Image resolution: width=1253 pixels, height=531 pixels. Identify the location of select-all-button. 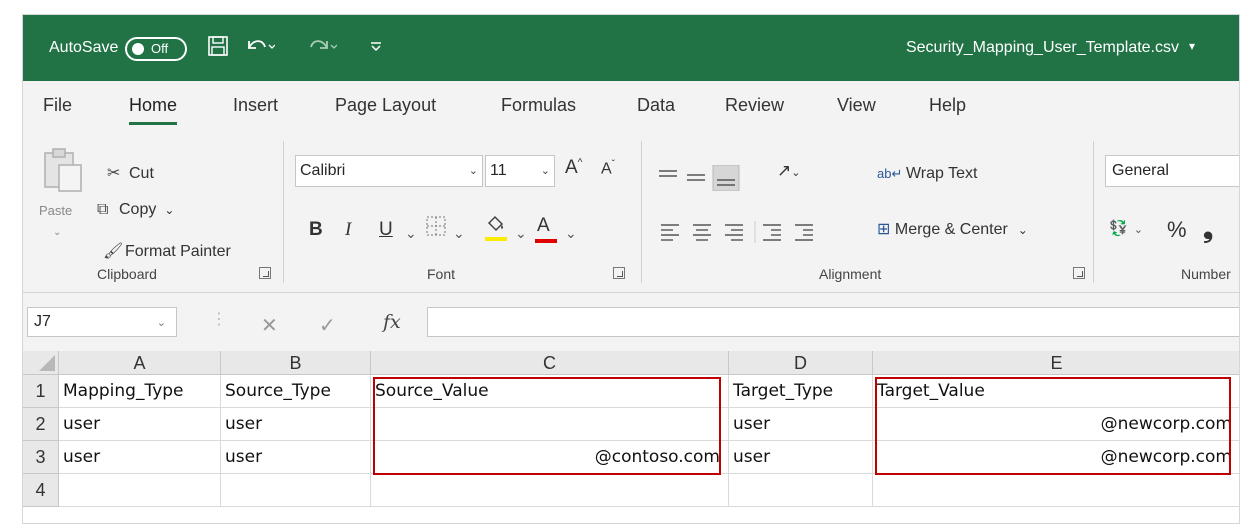
(41, 363).